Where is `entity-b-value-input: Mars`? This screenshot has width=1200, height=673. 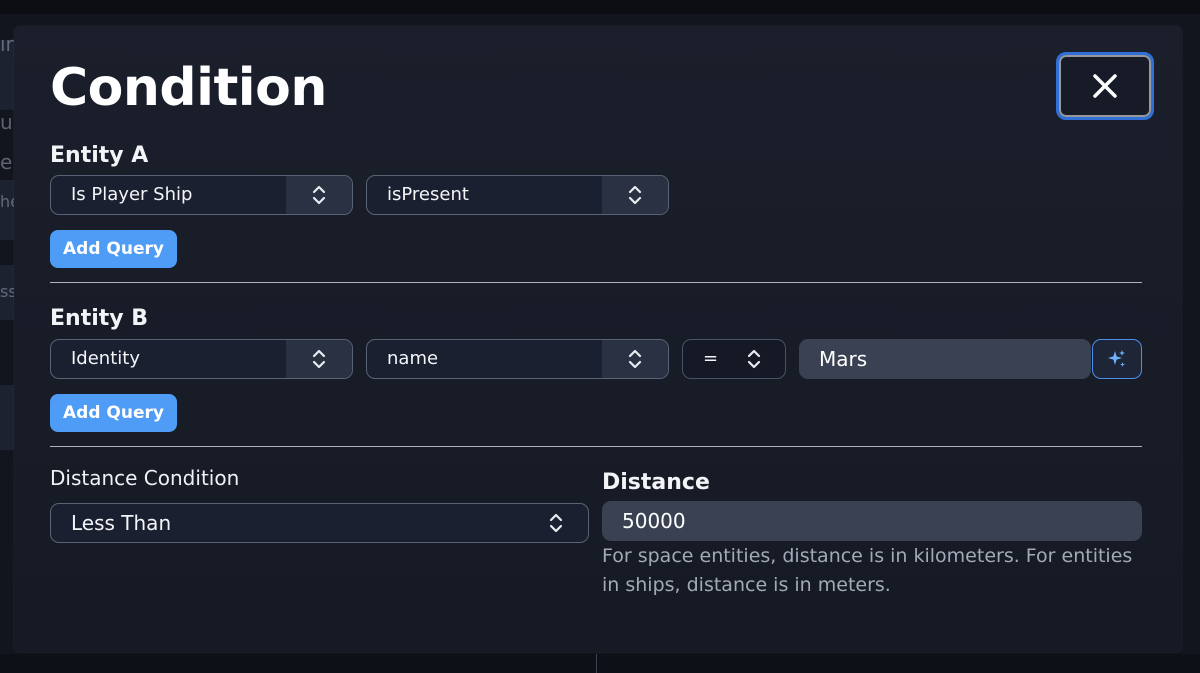 entity-b-value-input: Mars is located at coordinates (945, 359).